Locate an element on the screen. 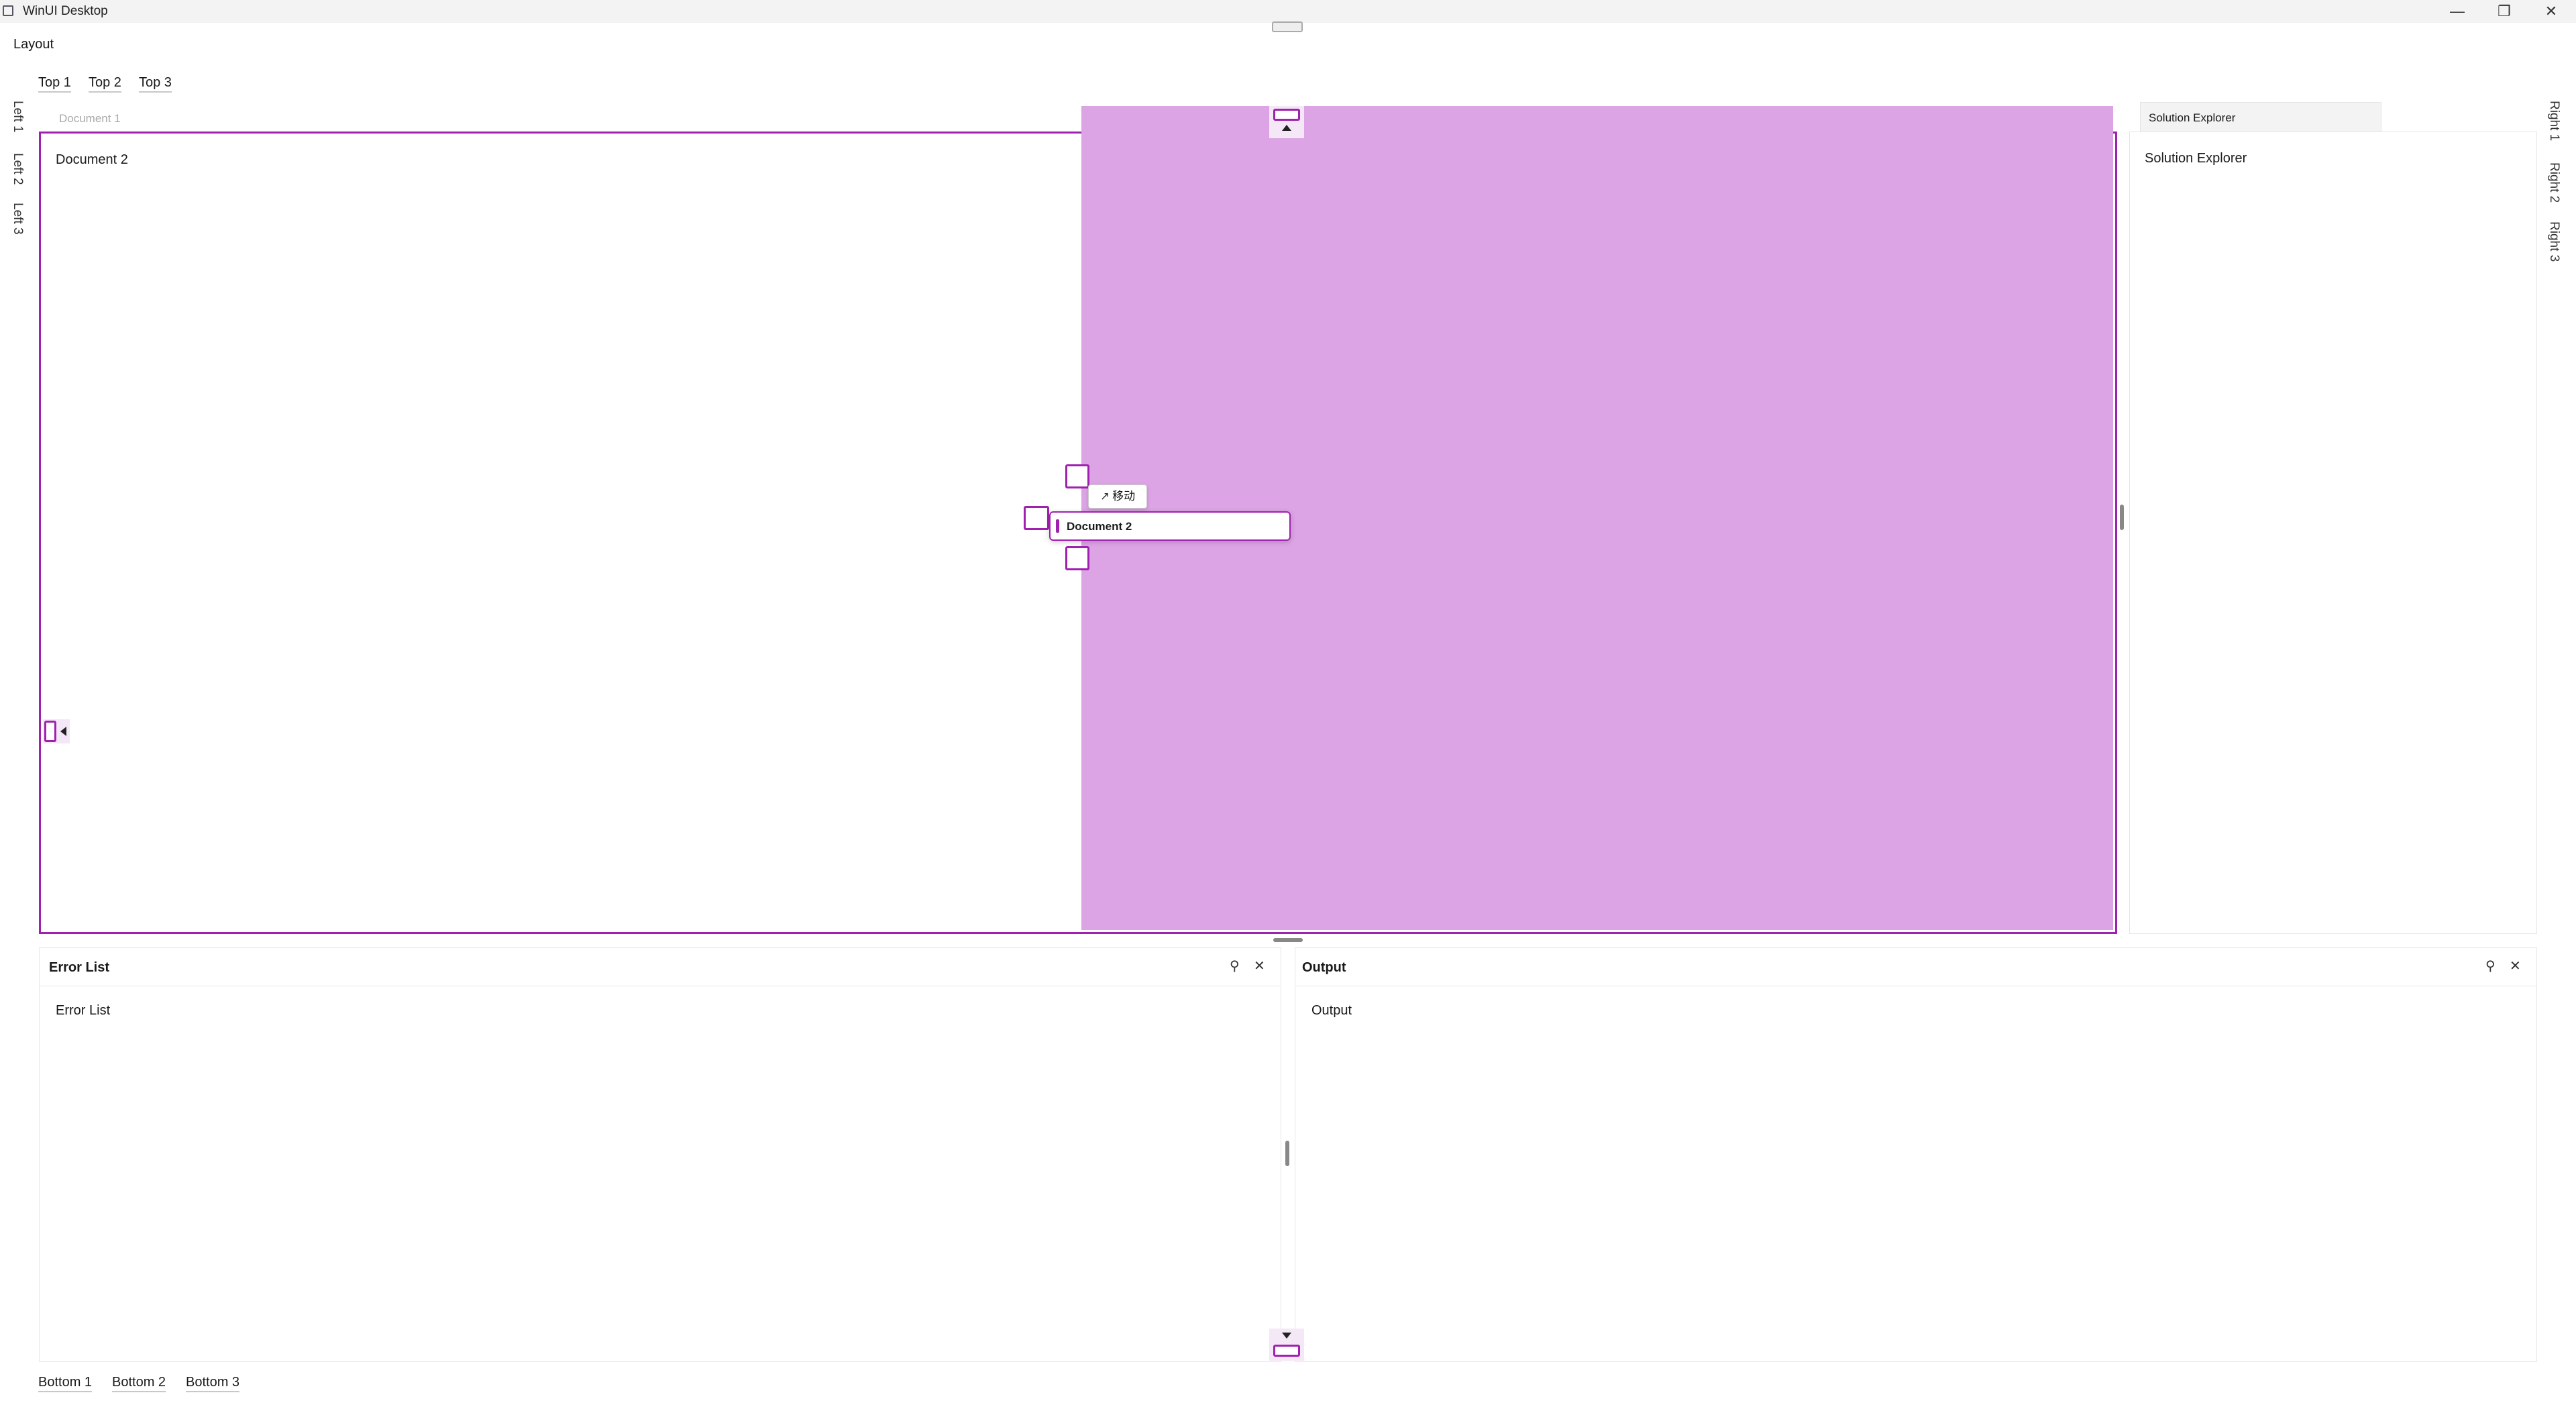 This screenshot has width=2576, height=1401. splitter-horizontal is located at coordinates (1288, 940).